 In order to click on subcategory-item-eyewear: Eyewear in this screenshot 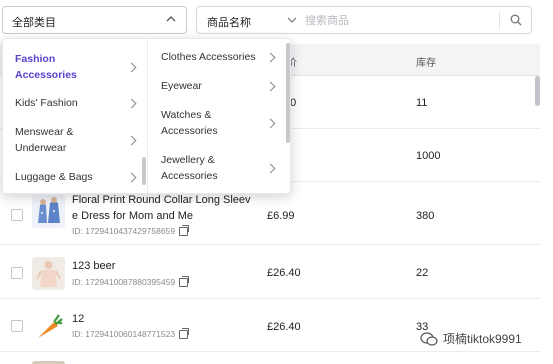, I will do `click(216, 87)`.